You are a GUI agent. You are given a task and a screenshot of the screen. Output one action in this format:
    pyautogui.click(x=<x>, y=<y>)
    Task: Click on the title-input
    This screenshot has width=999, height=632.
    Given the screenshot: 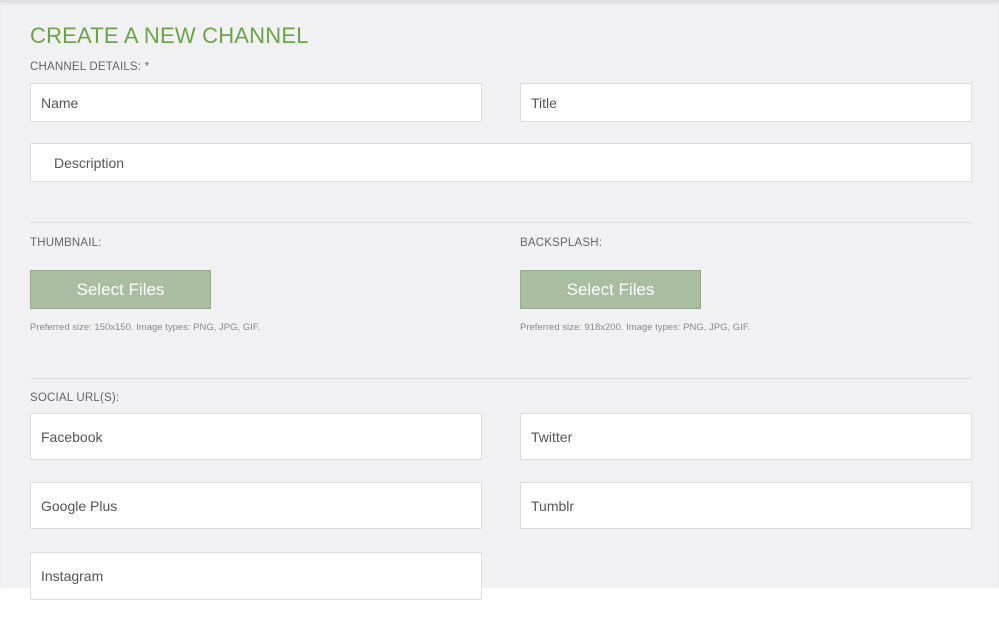 What is the action you would take?
    pyautogui.click(x=746, y=102)
    